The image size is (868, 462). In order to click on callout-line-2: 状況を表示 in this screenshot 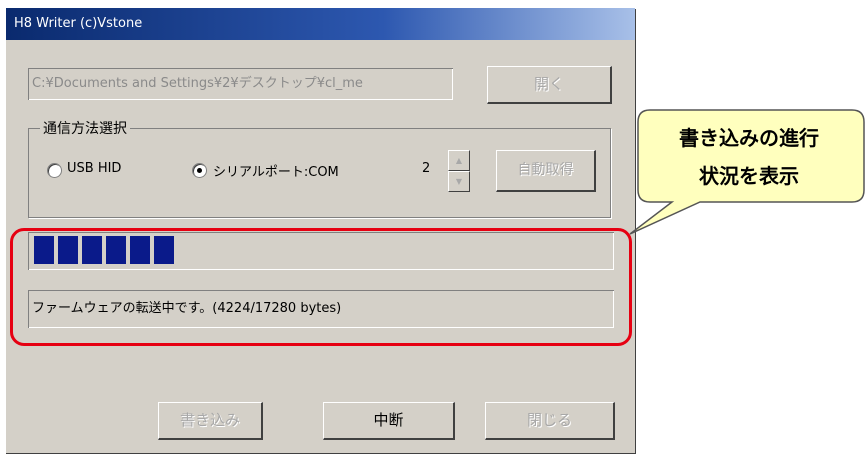, I will do `click(749, 176)`.